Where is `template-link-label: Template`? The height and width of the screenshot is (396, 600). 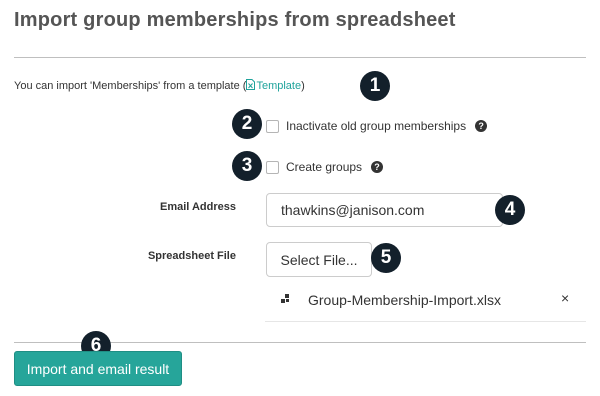 template-link-label: Template is located at coordinates (279, 86).